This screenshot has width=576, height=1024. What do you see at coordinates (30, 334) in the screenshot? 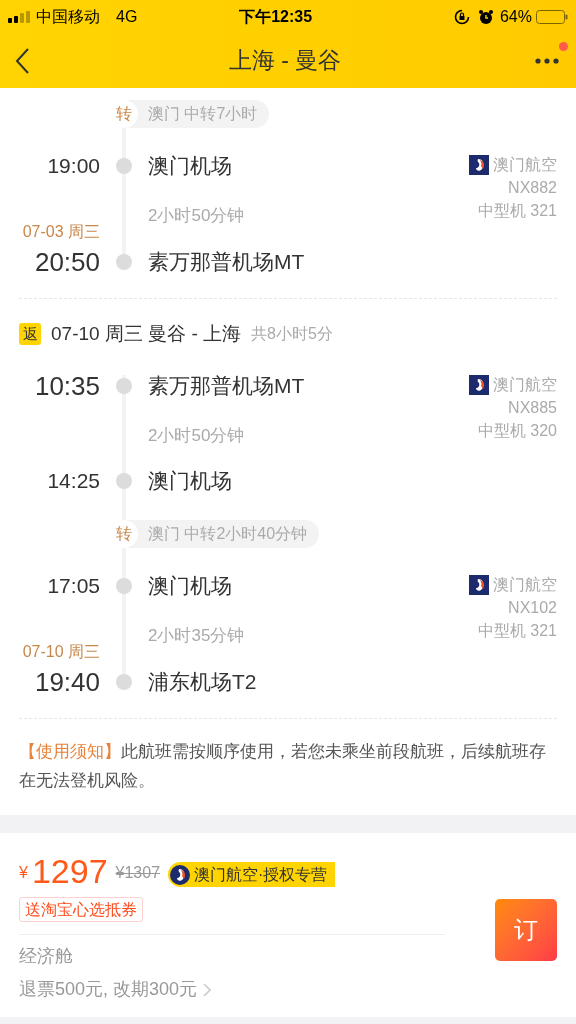
I see `return-tag: 返` at bounding box center [30, 334].